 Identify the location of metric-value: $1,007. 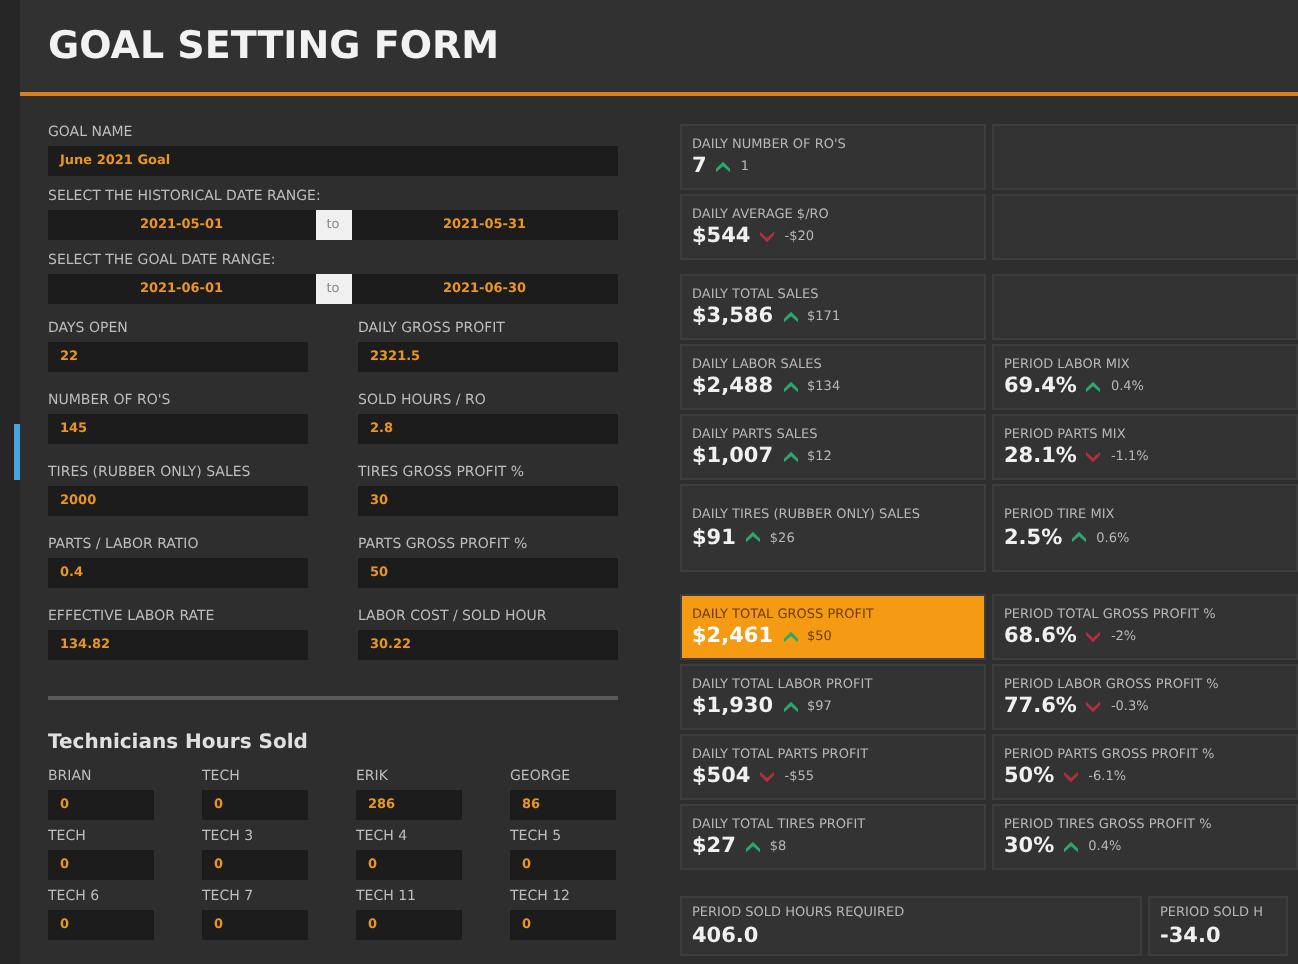
(733, 456).